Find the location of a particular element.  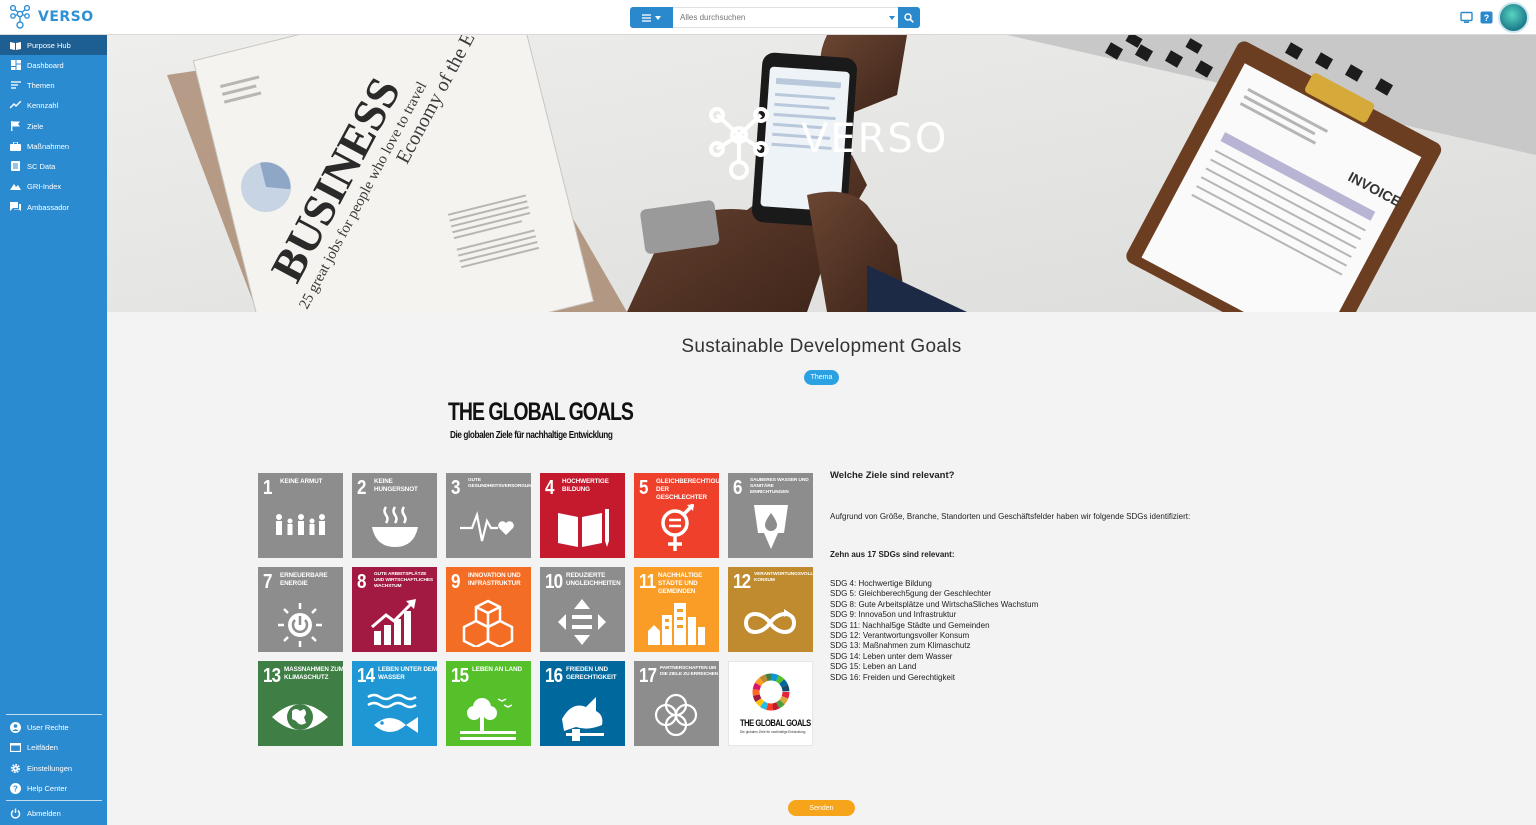

top-bar: VERSO ? is located at coordinates (768, 17).